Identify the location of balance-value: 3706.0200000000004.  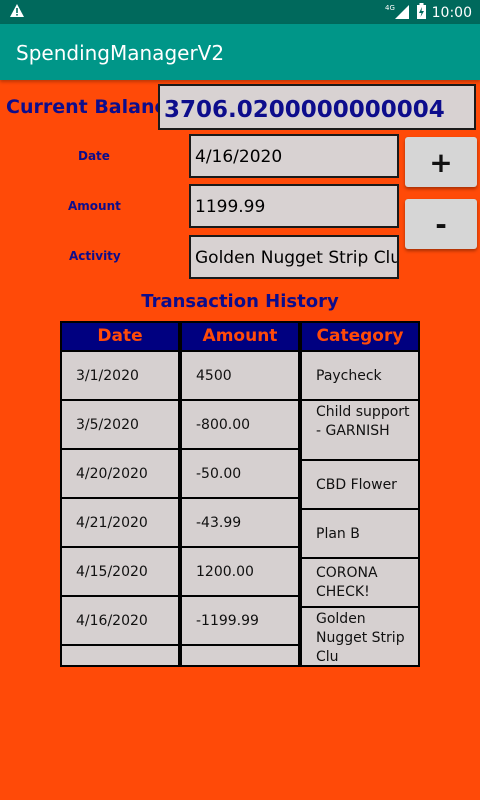
(317, 107).